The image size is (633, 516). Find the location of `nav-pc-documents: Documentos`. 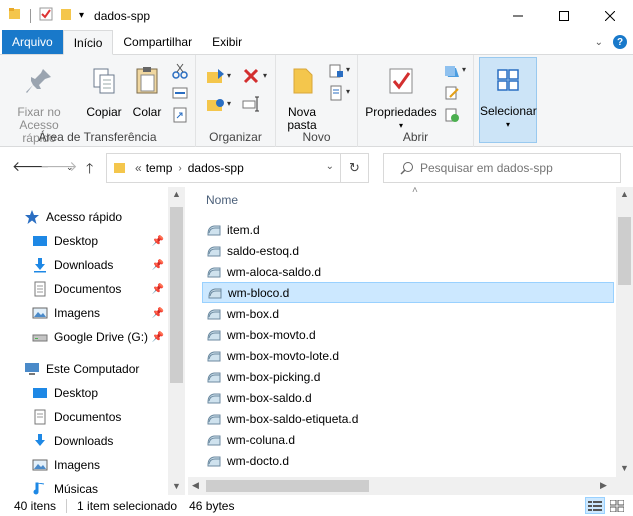

nav-pc-documents: Documentos is located at coordinates (100, 417).